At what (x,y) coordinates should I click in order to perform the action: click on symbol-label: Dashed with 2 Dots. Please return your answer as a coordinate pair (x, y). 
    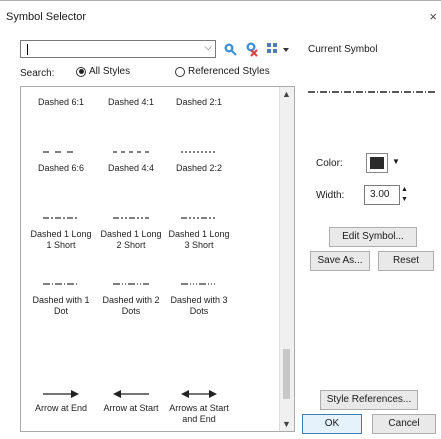
    Looking at the image, I should click on (131, 306).